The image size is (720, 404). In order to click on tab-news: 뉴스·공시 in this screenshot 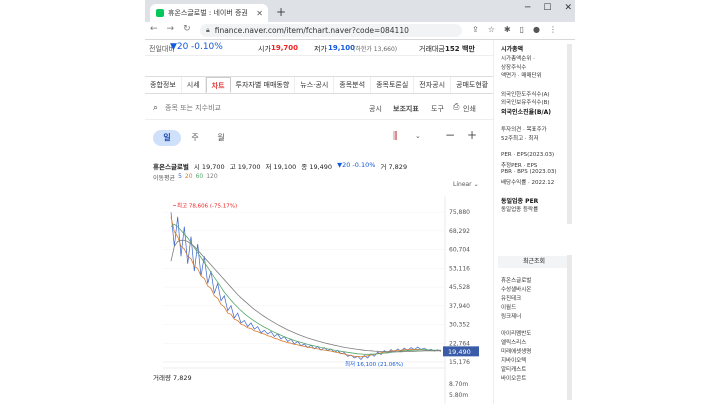, I will do `click(315, 85)`.